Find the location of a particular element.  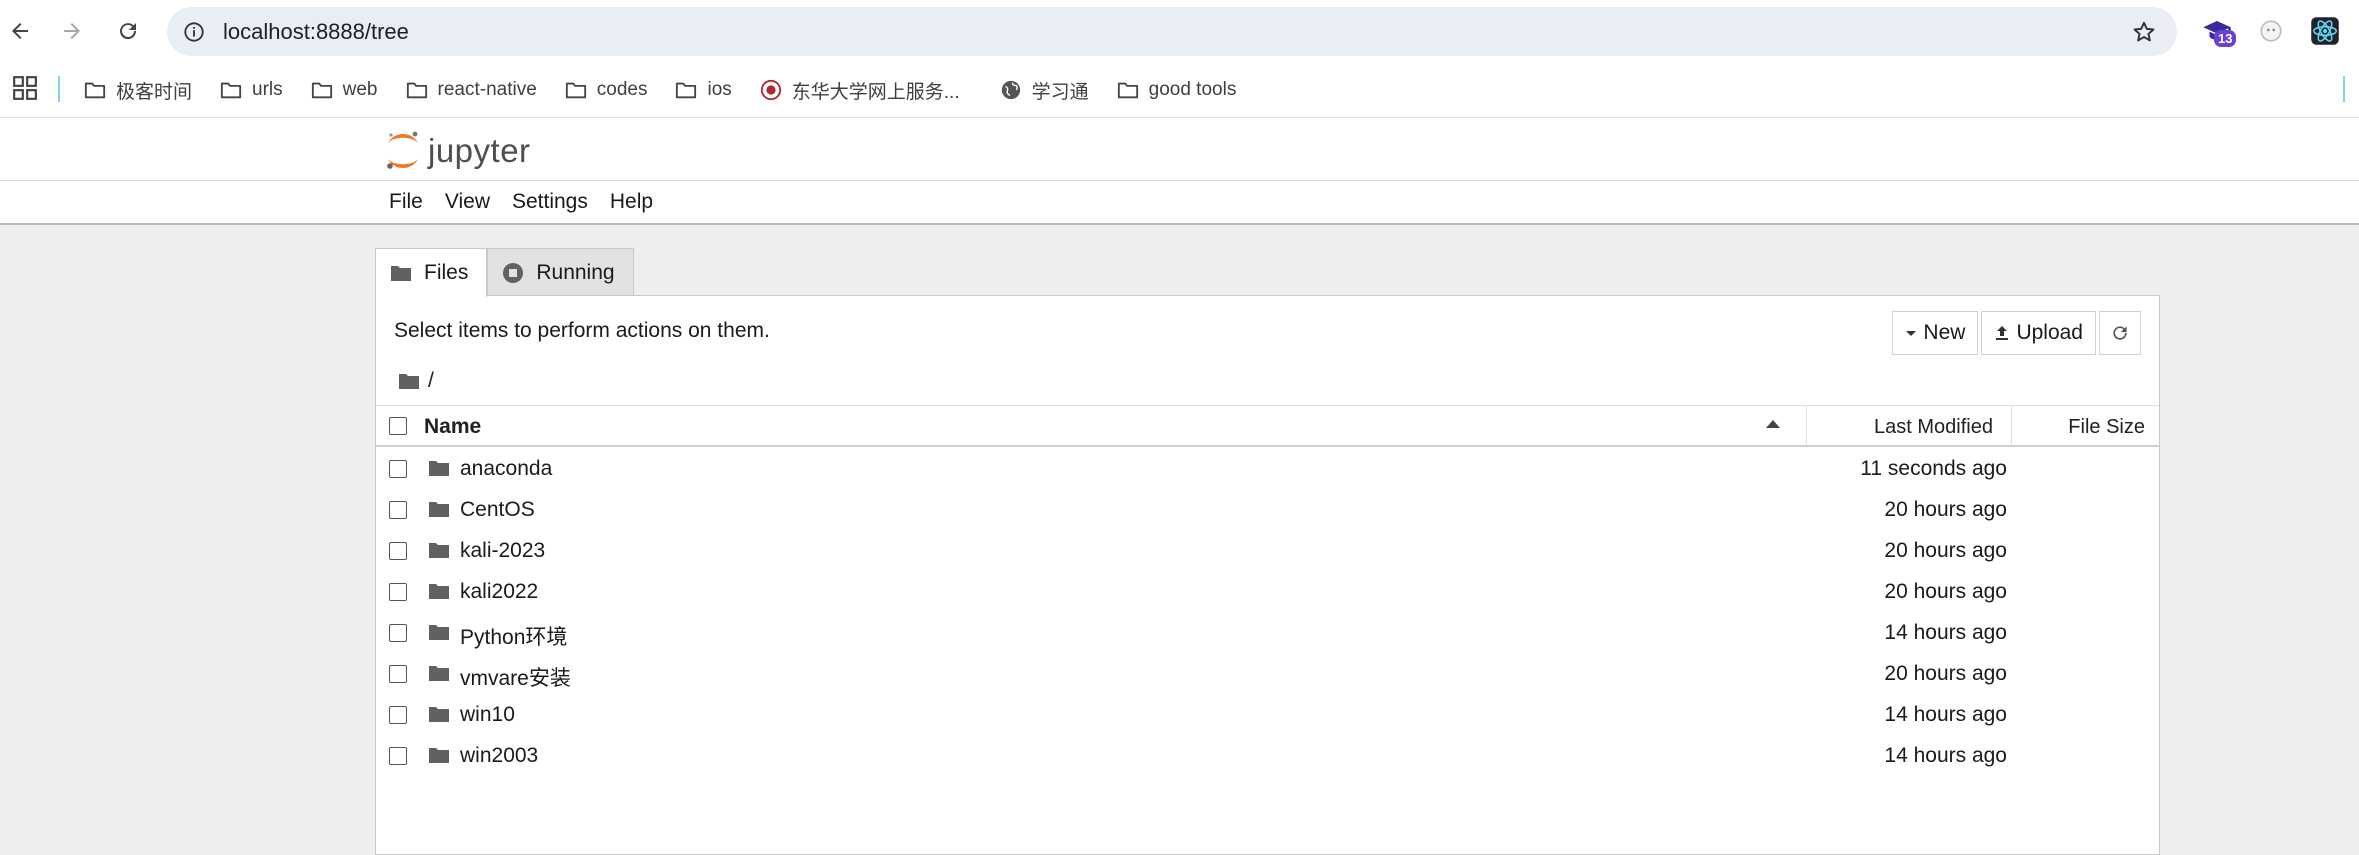

bookmark-label: urls is located at coordinates (267, 89).